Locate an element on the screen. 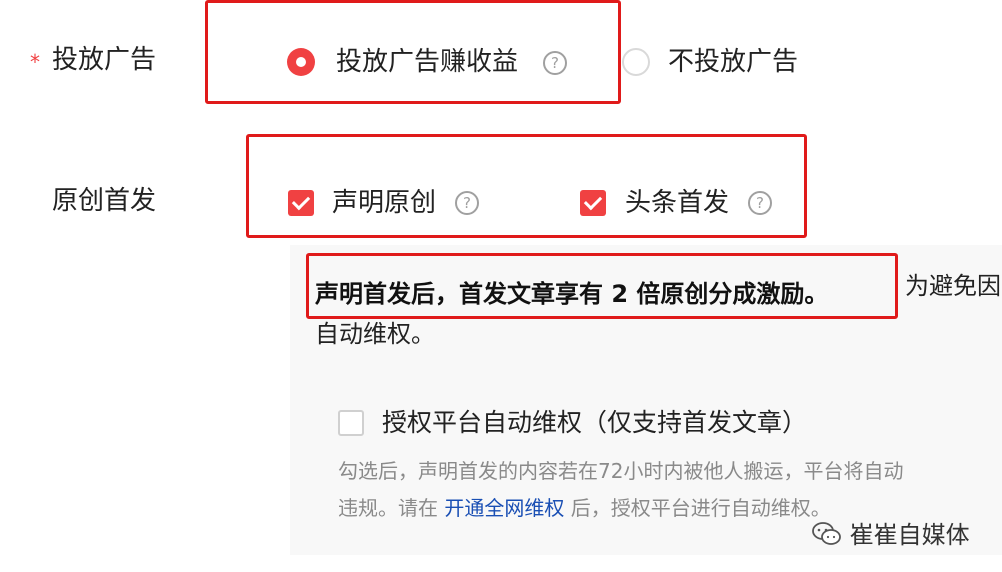  notice-highlight-text: 声明首发后，首发文章享有 2 倍原创分成激励。 is located at coordinates (572, 294).